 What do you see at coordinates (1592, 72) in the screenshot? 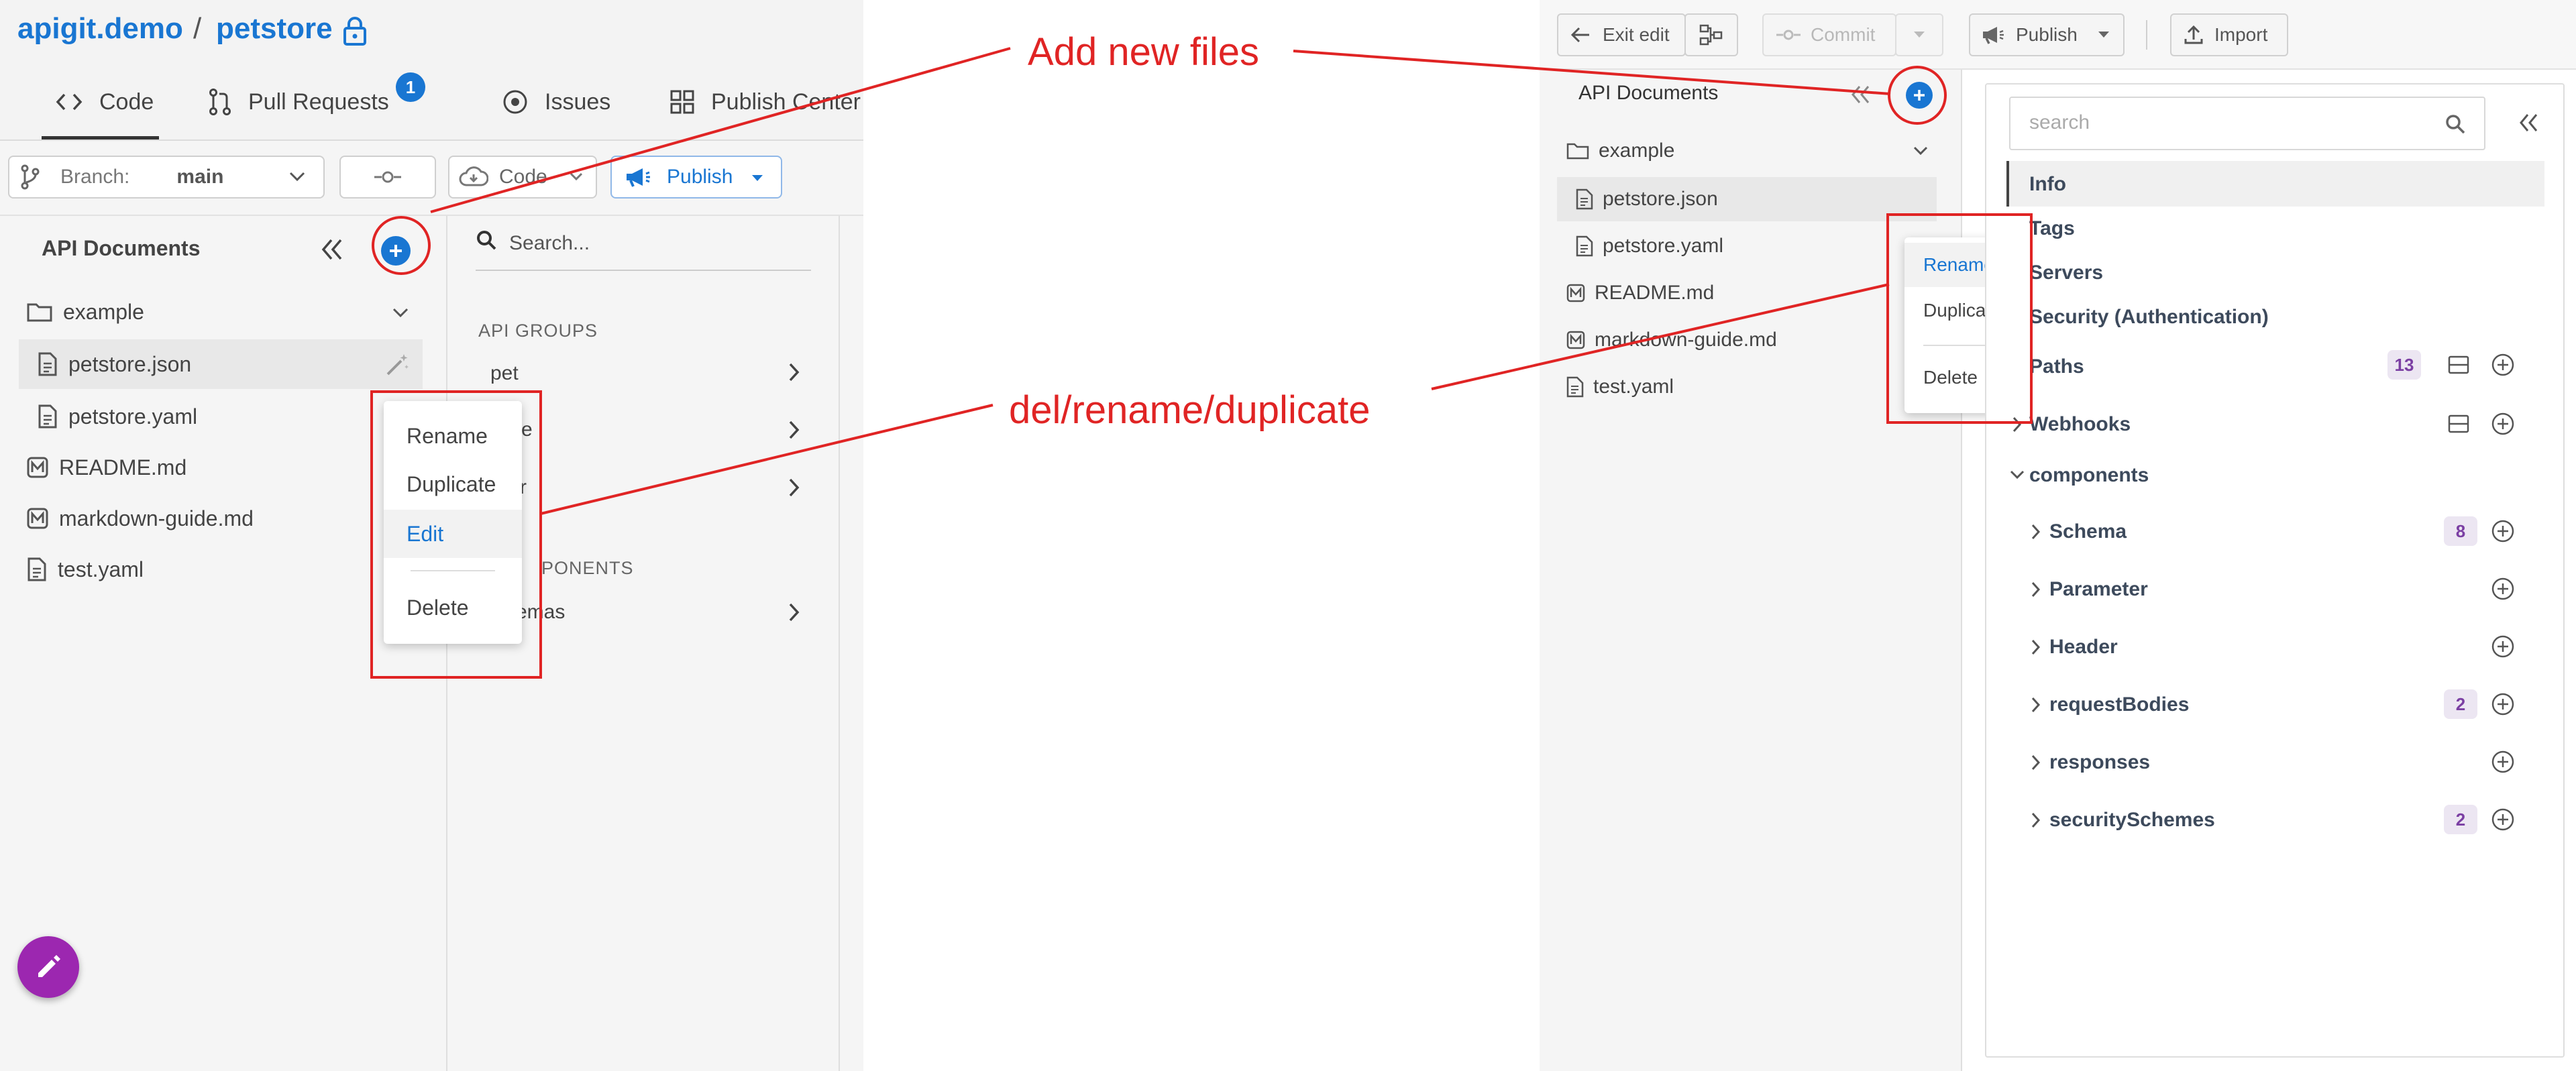
I see `annotation-line-add-right` at bounding box center [1592, 72].